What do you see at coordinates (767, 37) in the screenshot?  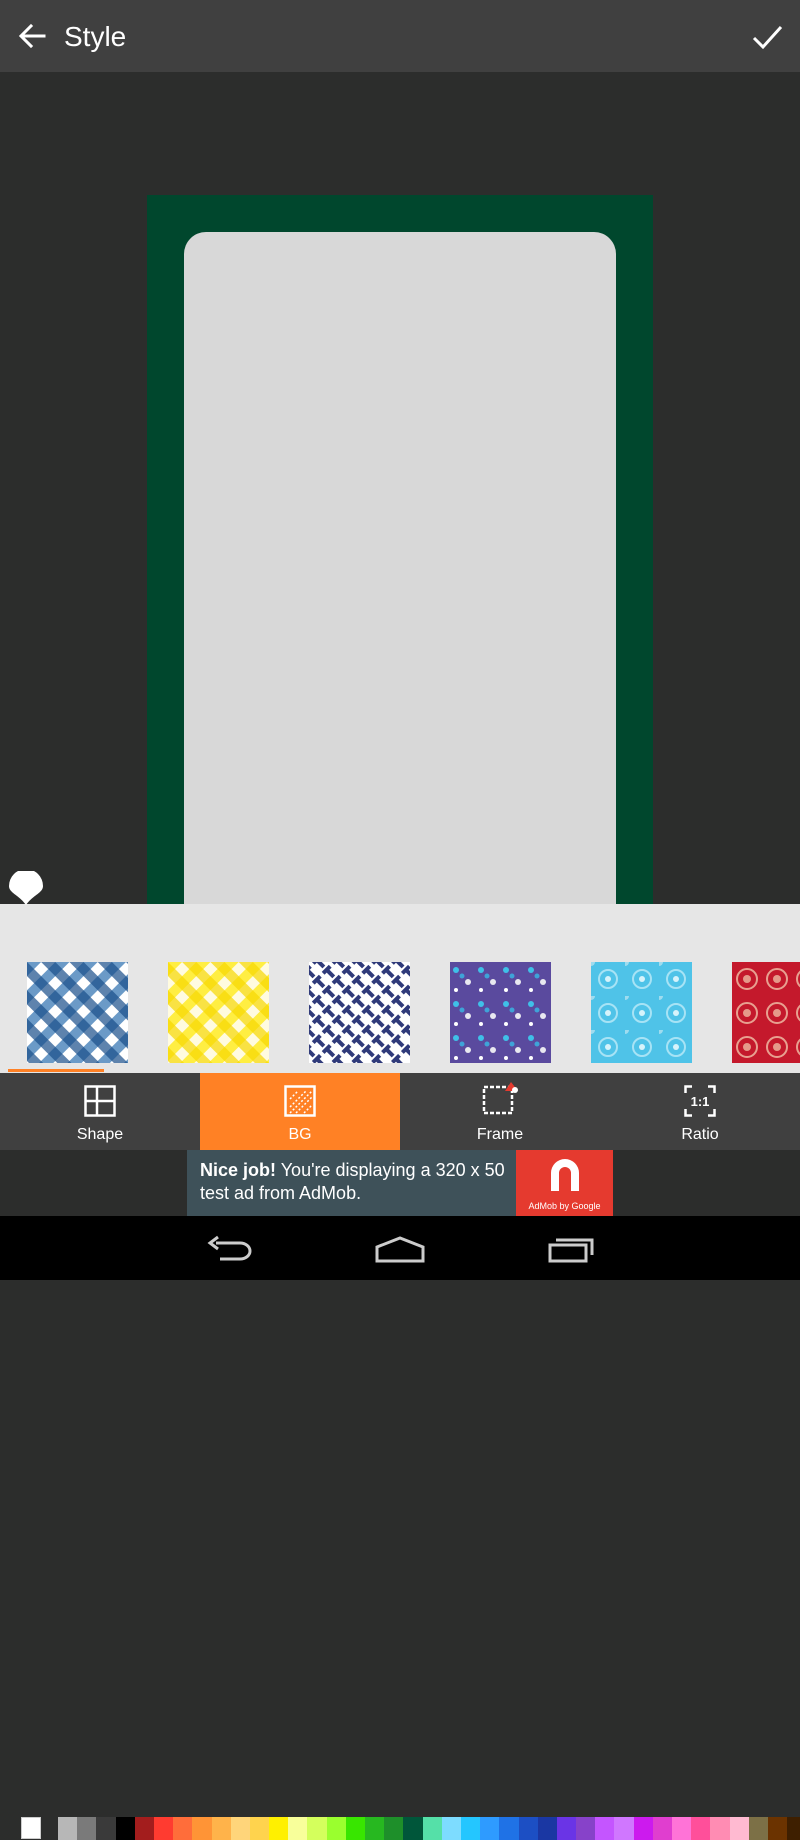 I see `confirm-check-icon` at bounding box center [767, 37].